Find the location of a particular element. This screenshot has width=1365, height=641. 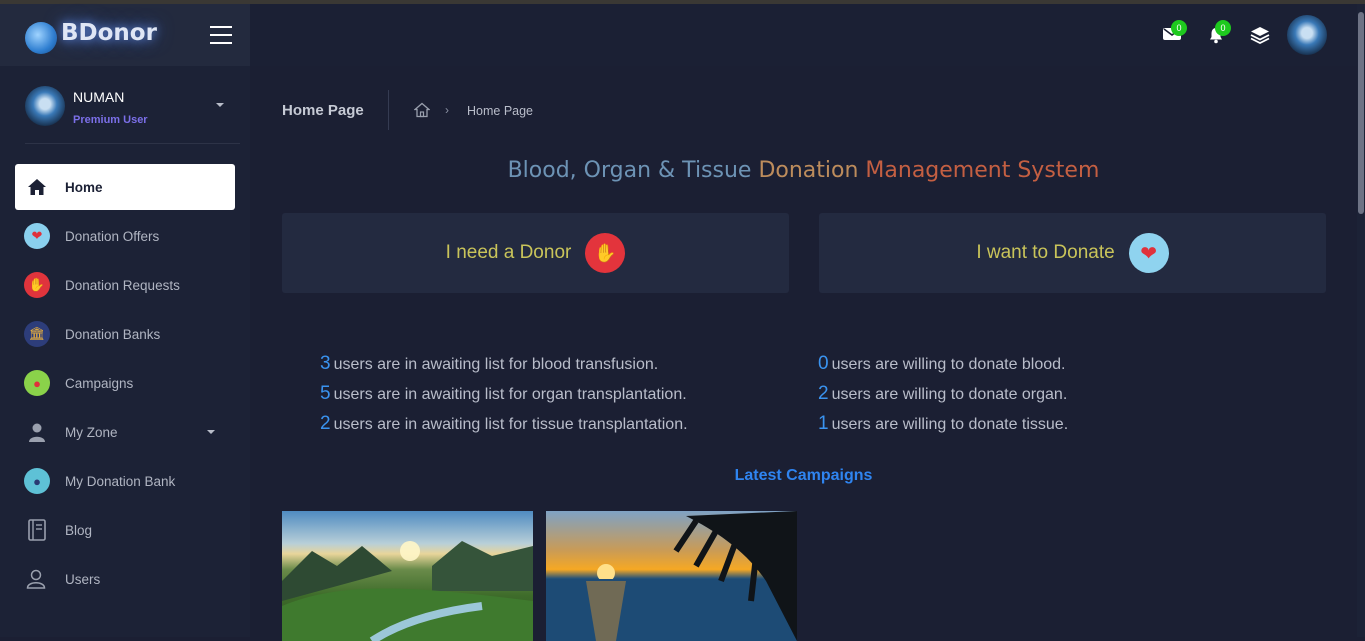

brand-area: BDonor is located at coordinates (125, 35).